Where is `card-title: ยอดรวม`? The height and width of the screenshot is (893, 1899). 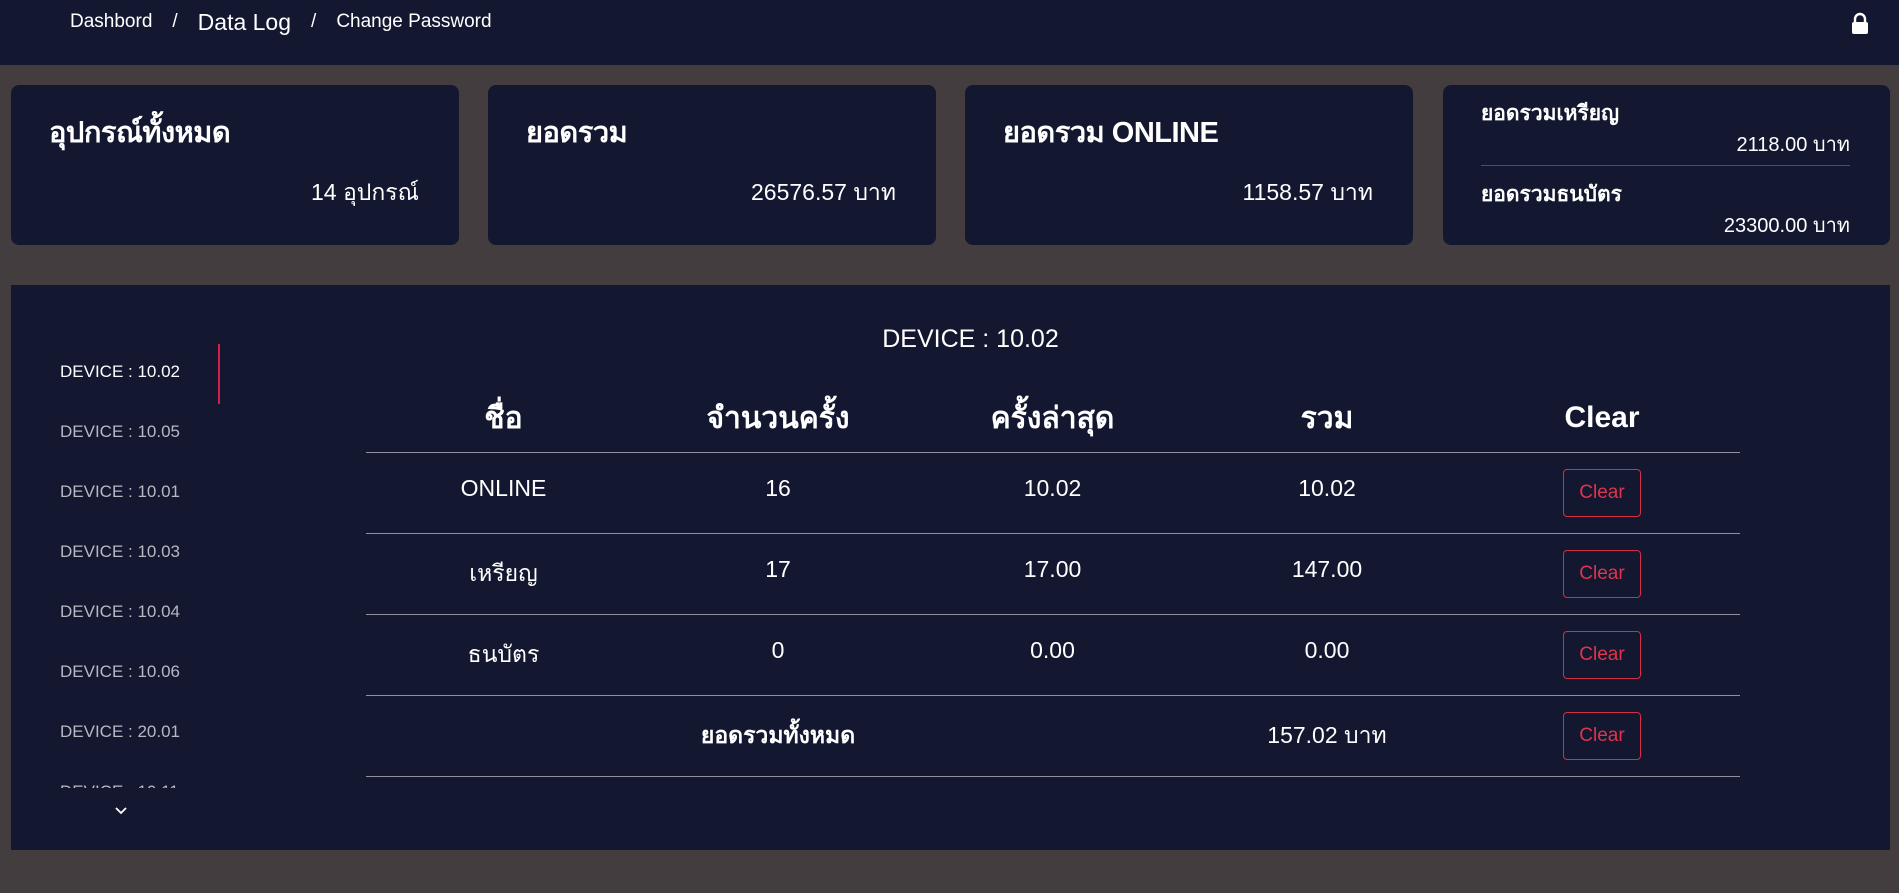
card-title: ยอดรวม is located at coordinates (577, 133).